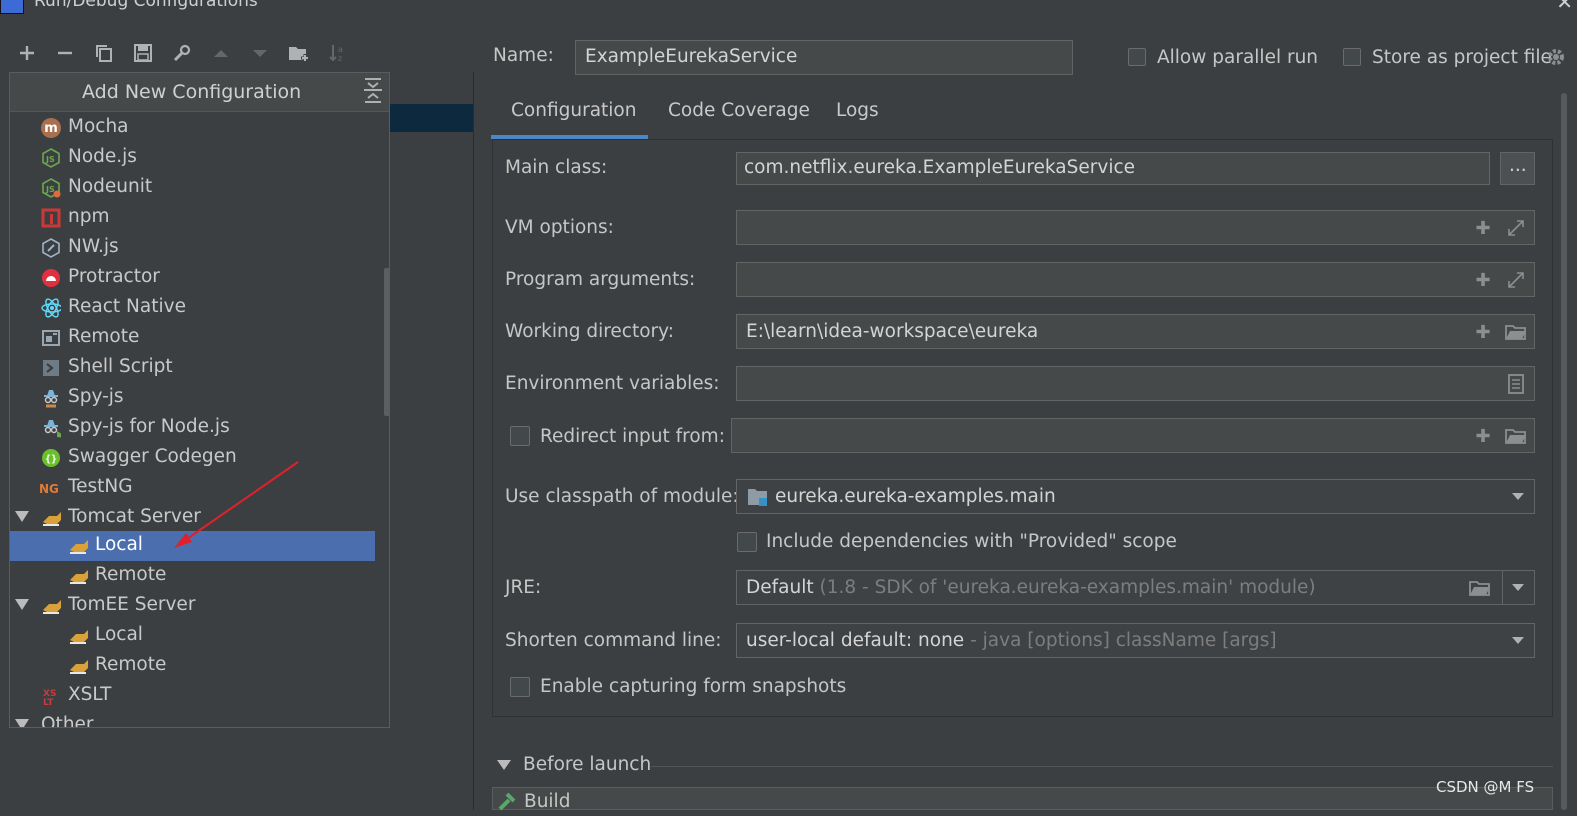 Image resolution: width=1577 pixels, height=816 pixels. I want to click on main-class-value: com.netflix.eureka.ExampleEurekaService, so click(940, 167).